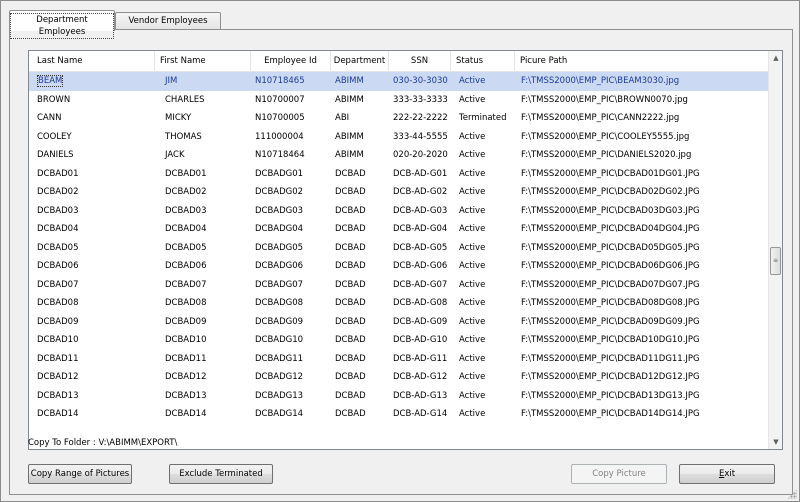 The width and height of the screenshot is (800, 502). I want to click on cell-last-name: DCBAD04, so click(58, 229).